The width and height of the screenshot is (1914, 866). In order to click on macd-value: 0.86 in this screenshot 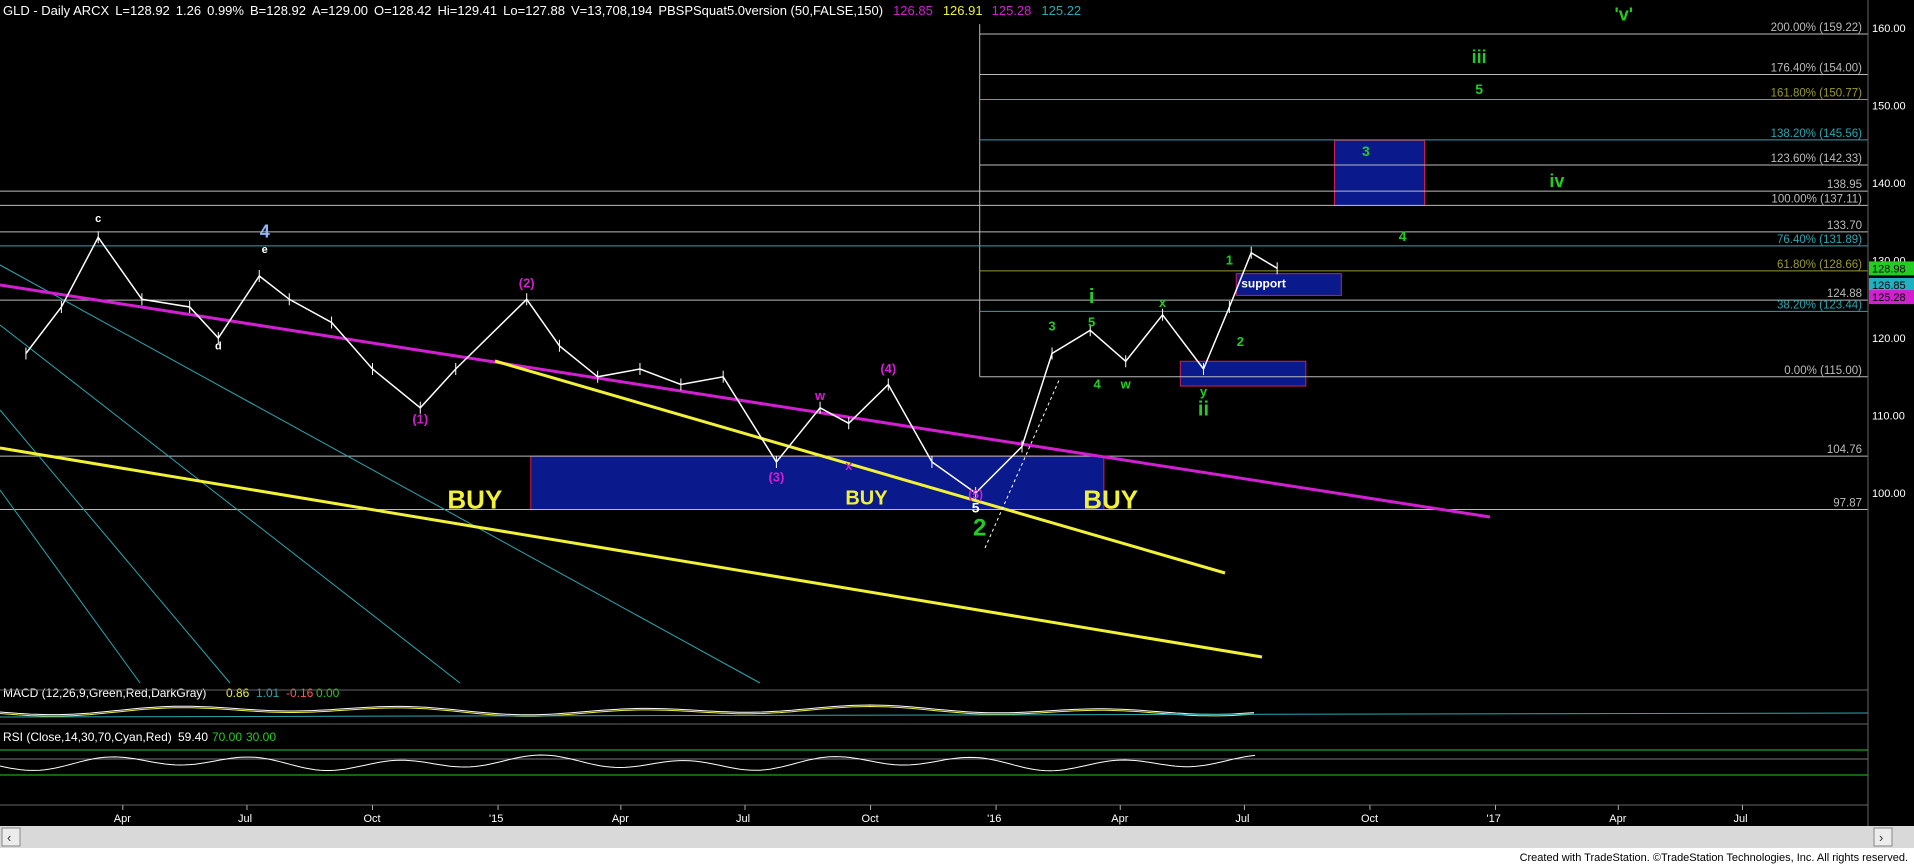, I will do `click(238, 693)`.